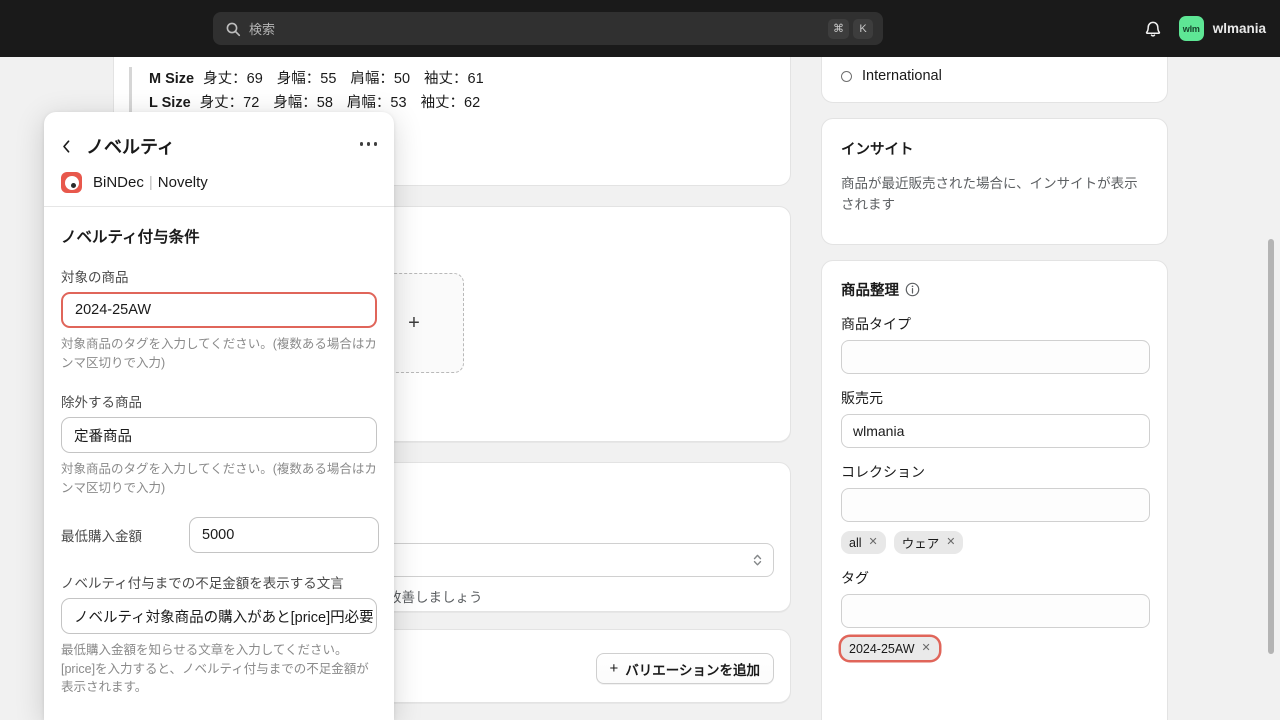 The image size is (1280, 720). Describe the element at coordinates (876, 324) in the screenshot. I see `product-type-label: 商品タイプ` at that location.